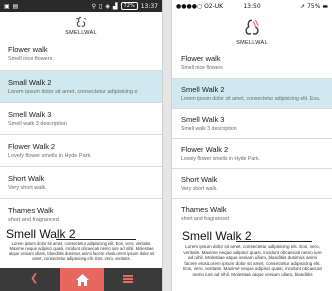 Image resolution: width=332 pixels, height=291 pixels. What do you see at coordinates (7, 6) in the screenshot?
I see `image-notification-icon: ▣` at bounding box center [7, 6].